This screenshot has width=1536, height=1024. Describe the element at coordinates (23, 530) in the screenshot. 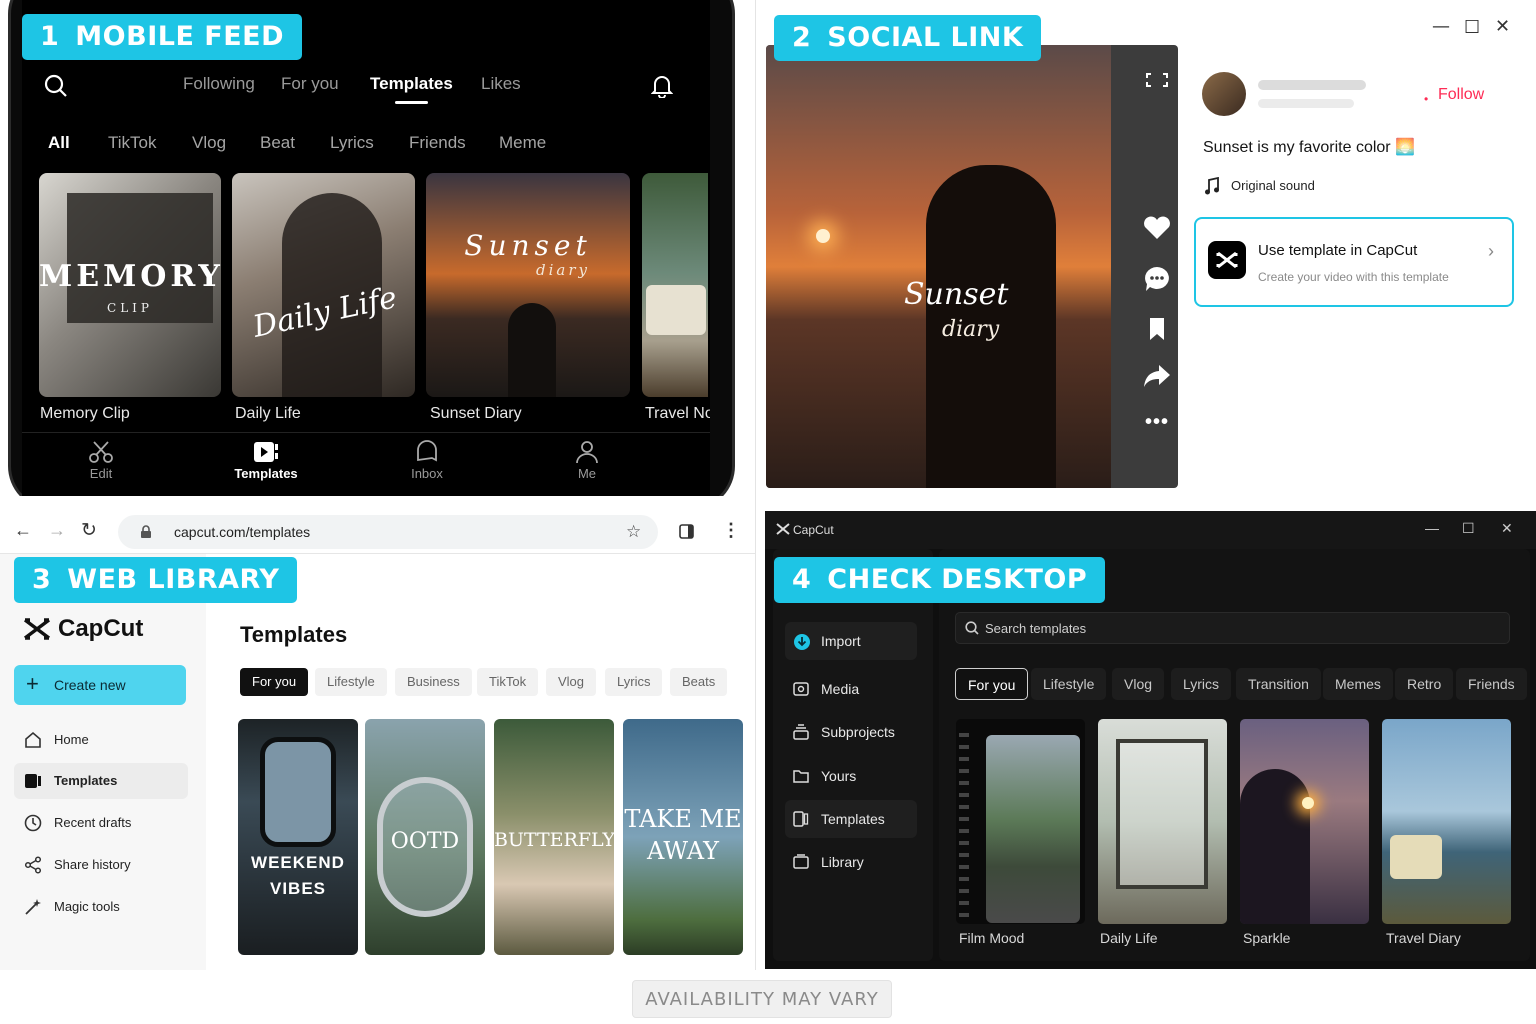

I see `back-arrow-icon: ←` at that location.